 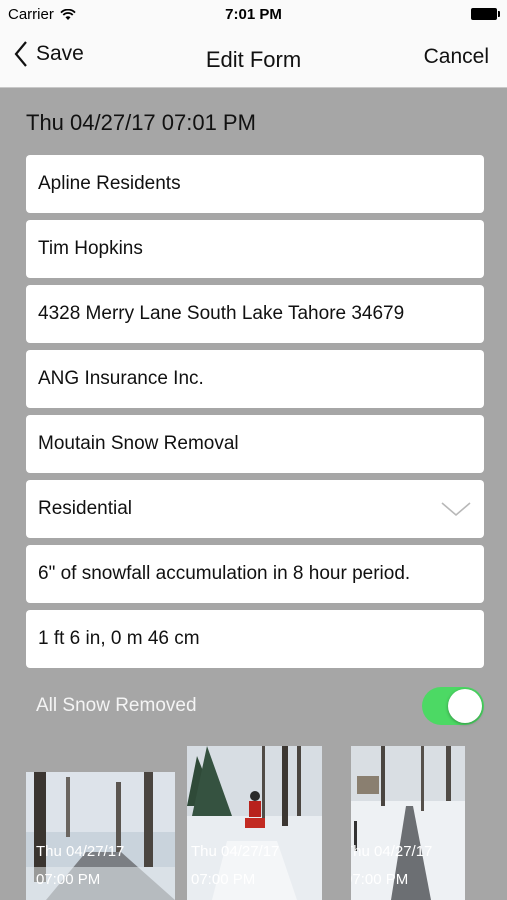 I want to click on photo-3-time: 07:00 PM, so click(x=380, y=879).